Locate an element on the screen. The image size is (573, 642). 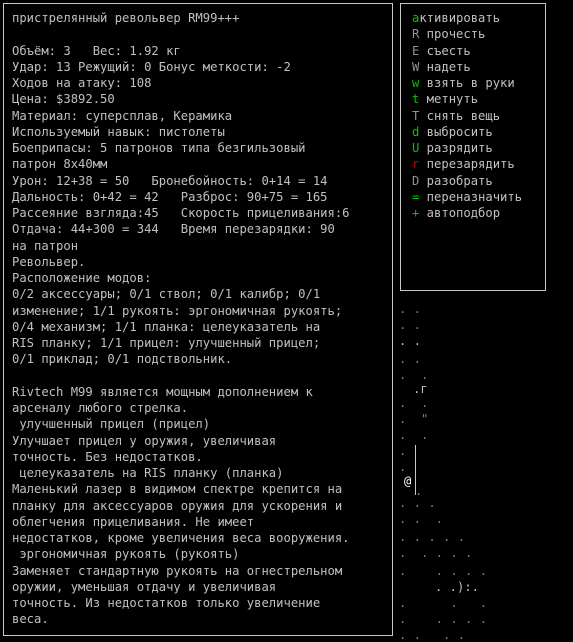
menu-item: aктивировать is located at coordinates (456, 18).